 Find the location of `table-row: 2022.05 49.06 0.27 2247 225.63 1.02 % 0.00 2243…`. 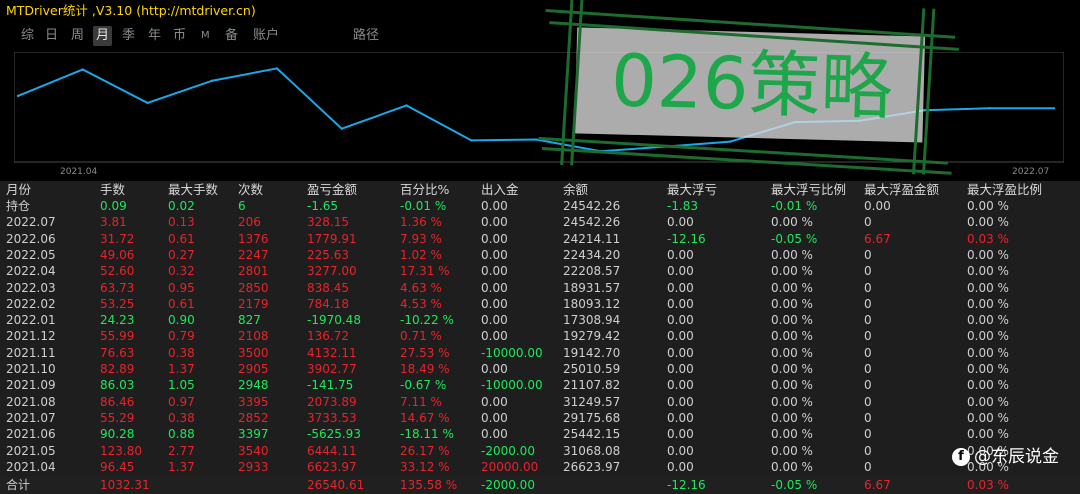

table-row: 2022.05 49.06 0.27 2247 225.63 1.02 % 0.00 2243… is located at coordinates (540, 255).